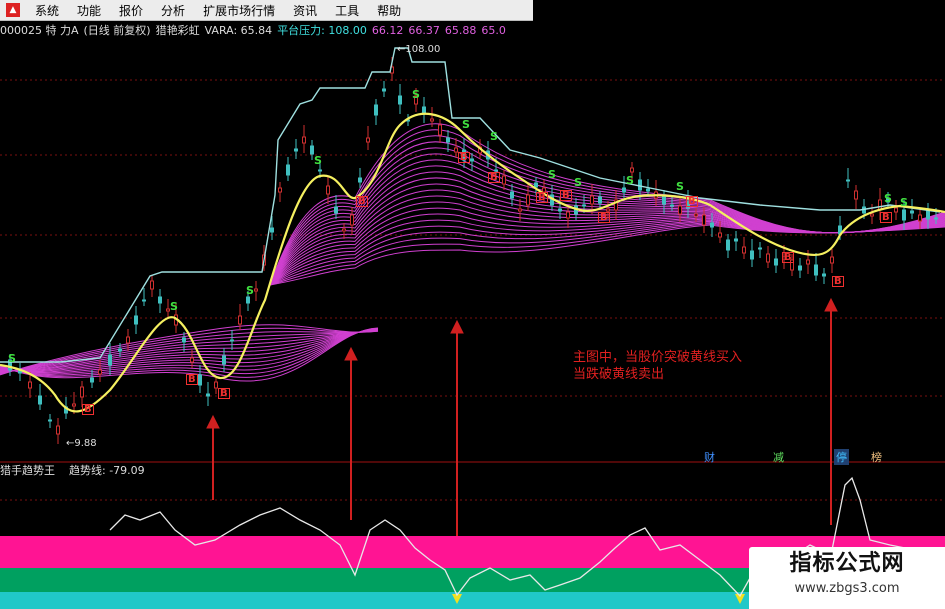  I want to click on app-logo-icon: ▲, so click(13, 10).